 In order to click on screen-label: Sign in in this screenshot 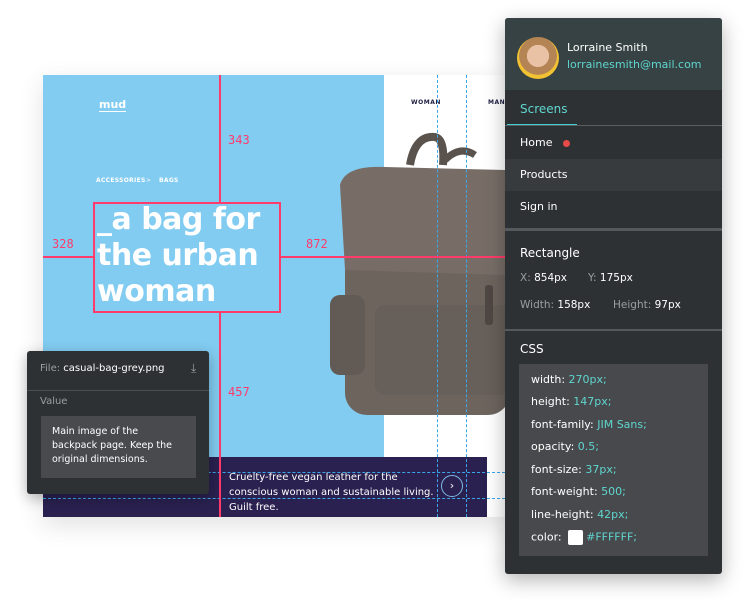, I will do `click(539, 206)`.